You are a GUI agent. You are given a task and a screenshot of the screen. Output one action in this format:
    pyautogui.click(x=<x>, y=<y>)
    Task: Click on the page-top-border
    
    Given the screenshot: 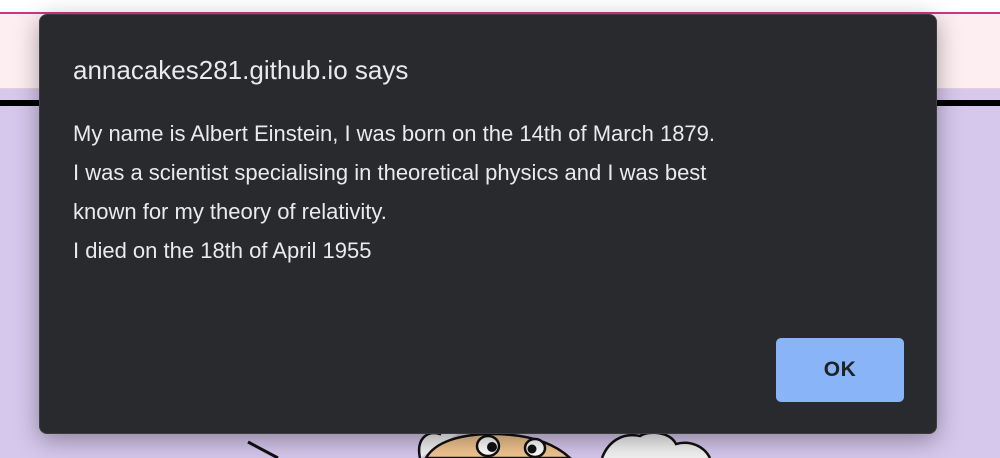 What is the action you would take?
    pyautogui.click(x=500, y=7)
    